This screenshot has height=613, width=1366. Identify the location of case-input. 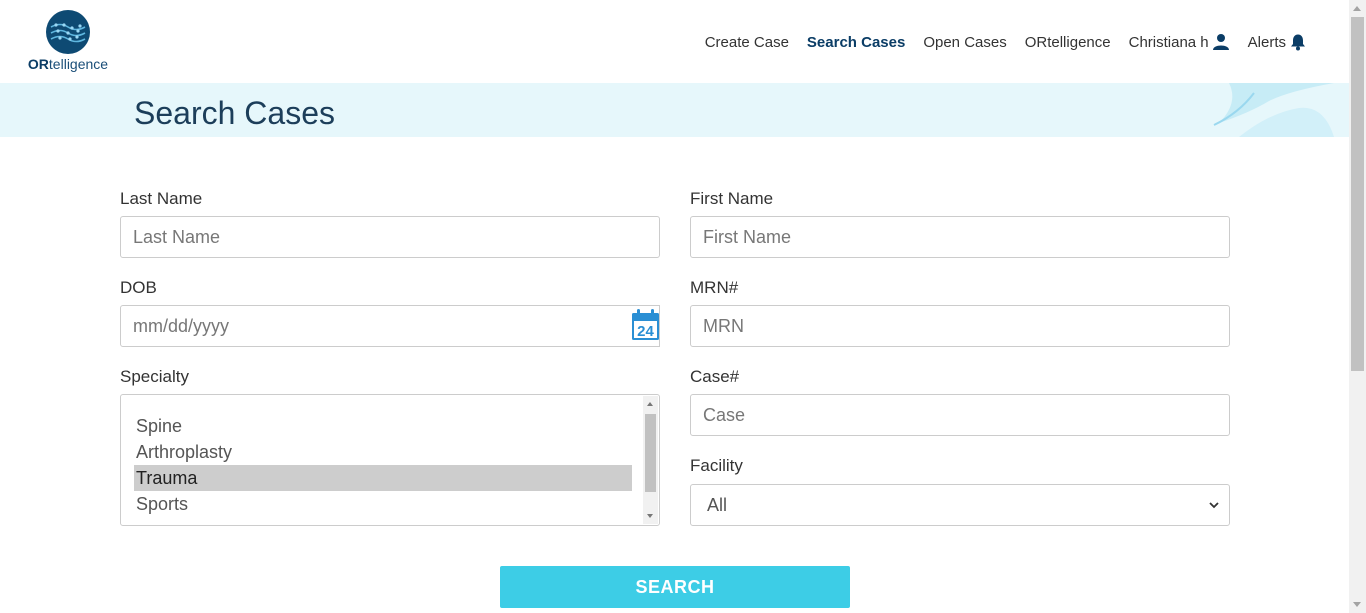
(960, 415).